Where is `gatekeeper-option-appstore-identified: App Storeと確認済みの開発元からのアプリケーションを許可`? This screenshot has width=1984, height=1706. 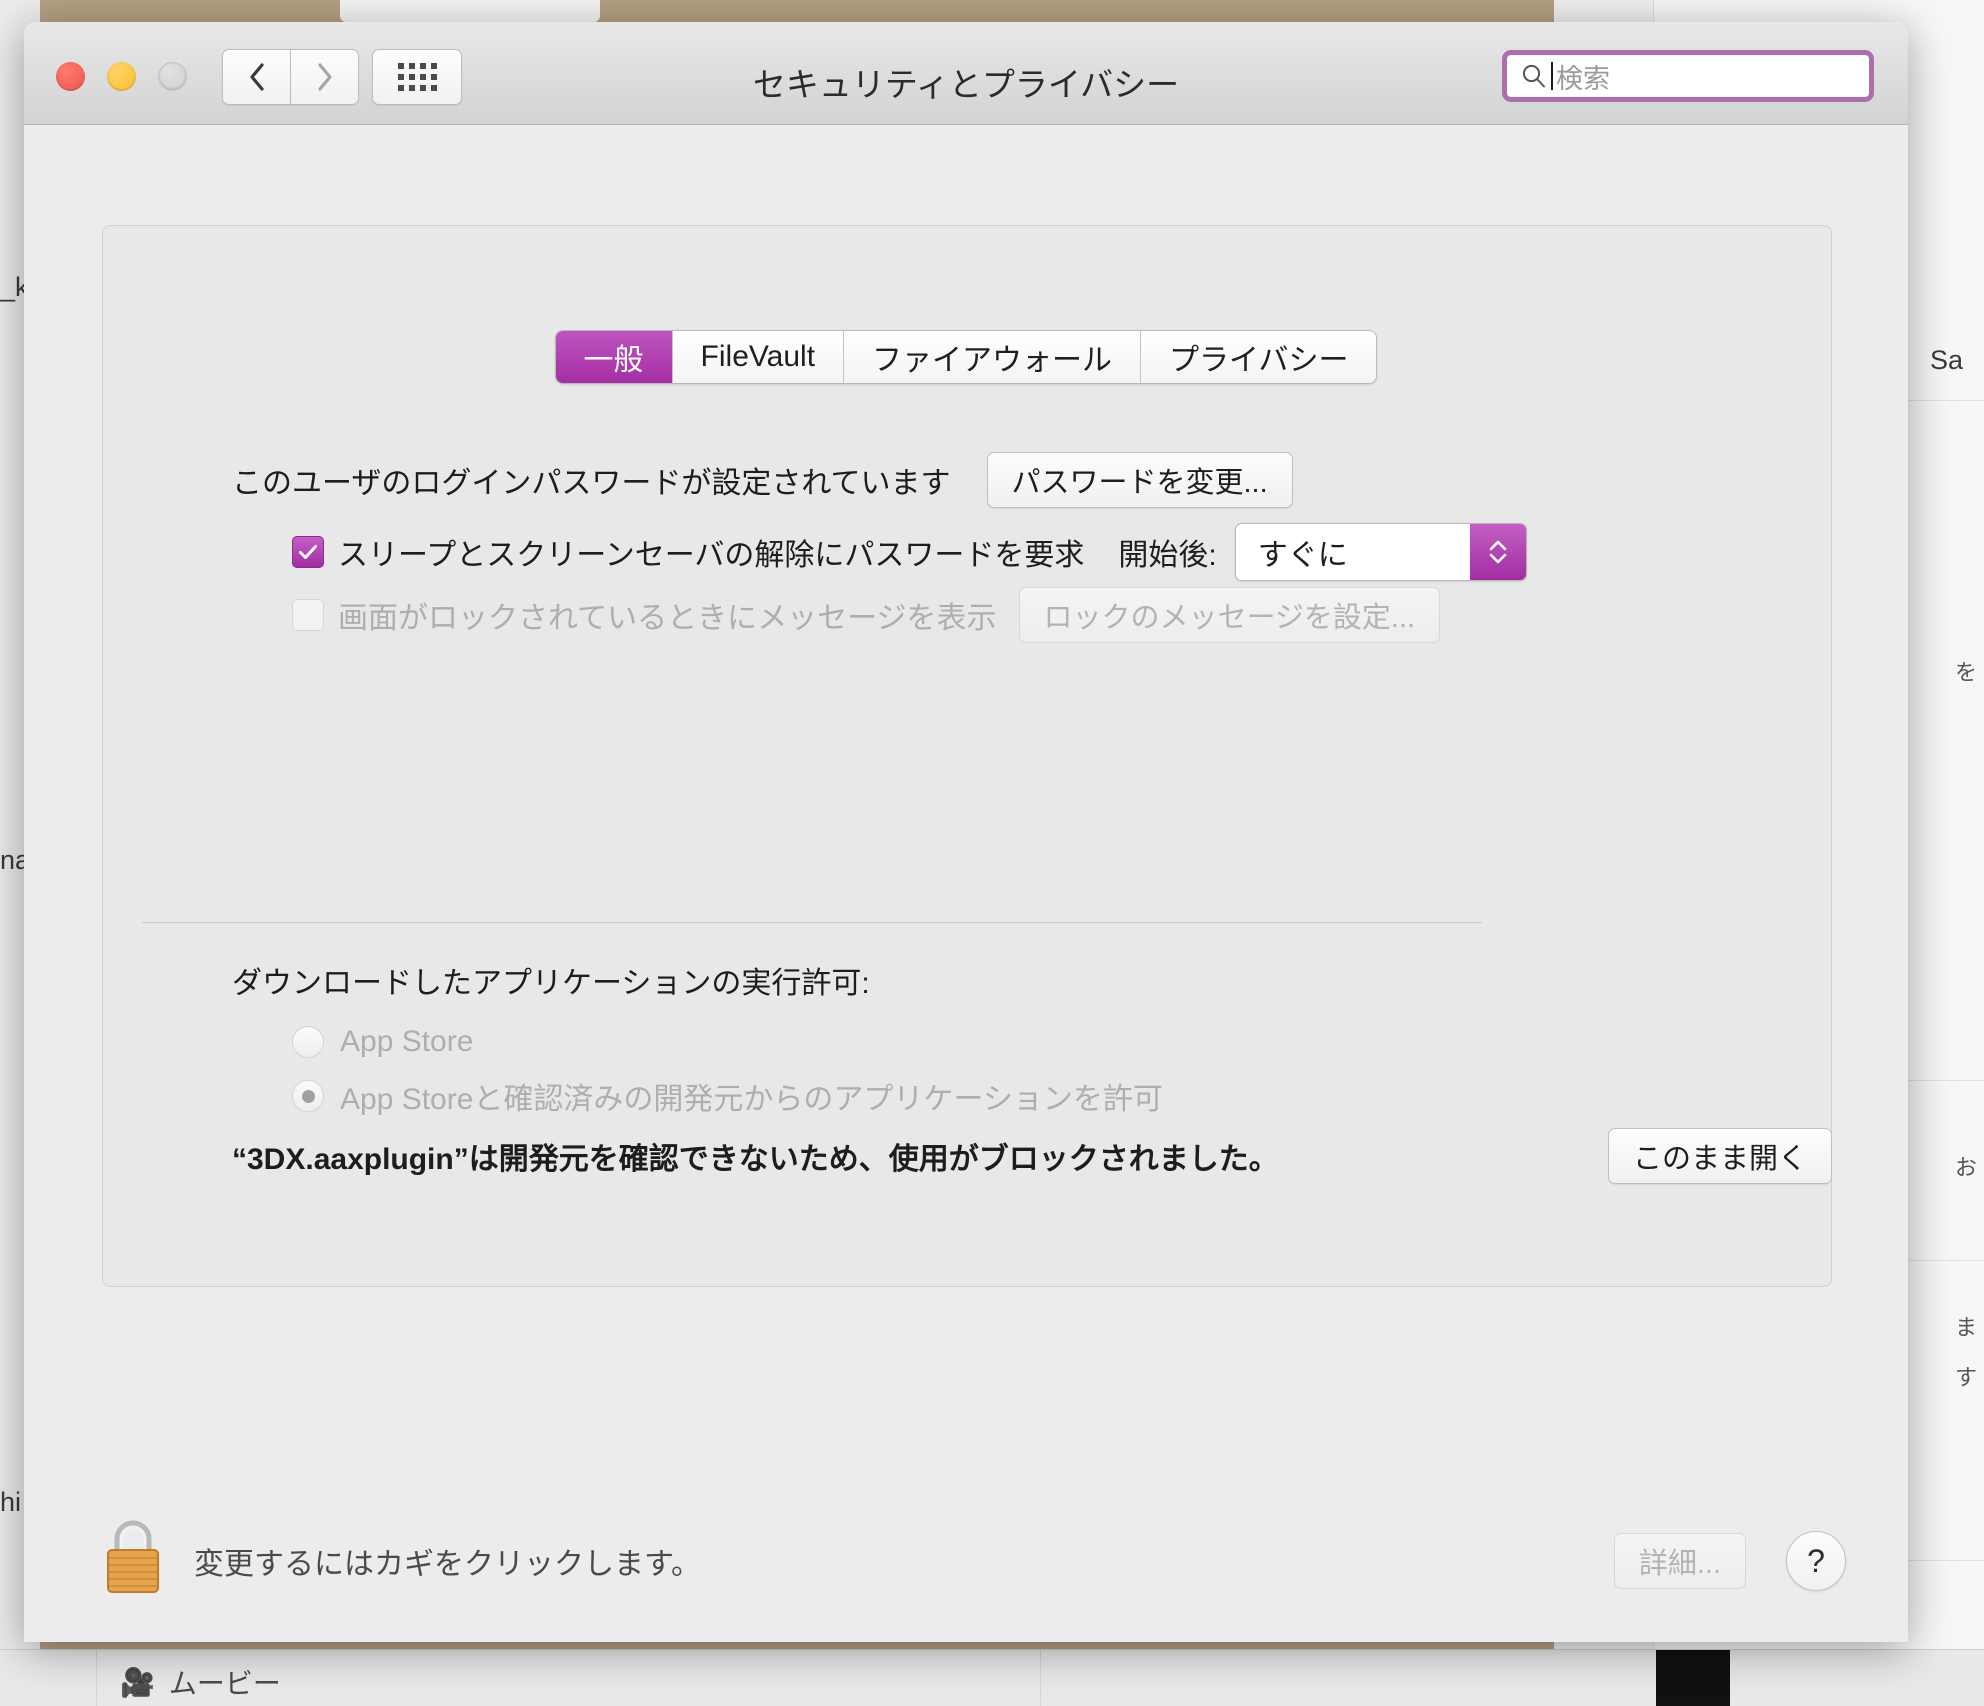 gatekeeper-option-appstore-identified: App Storeと確認済みの開発元からのアプリケーションを許可 is located at coordinates (727, 1096).